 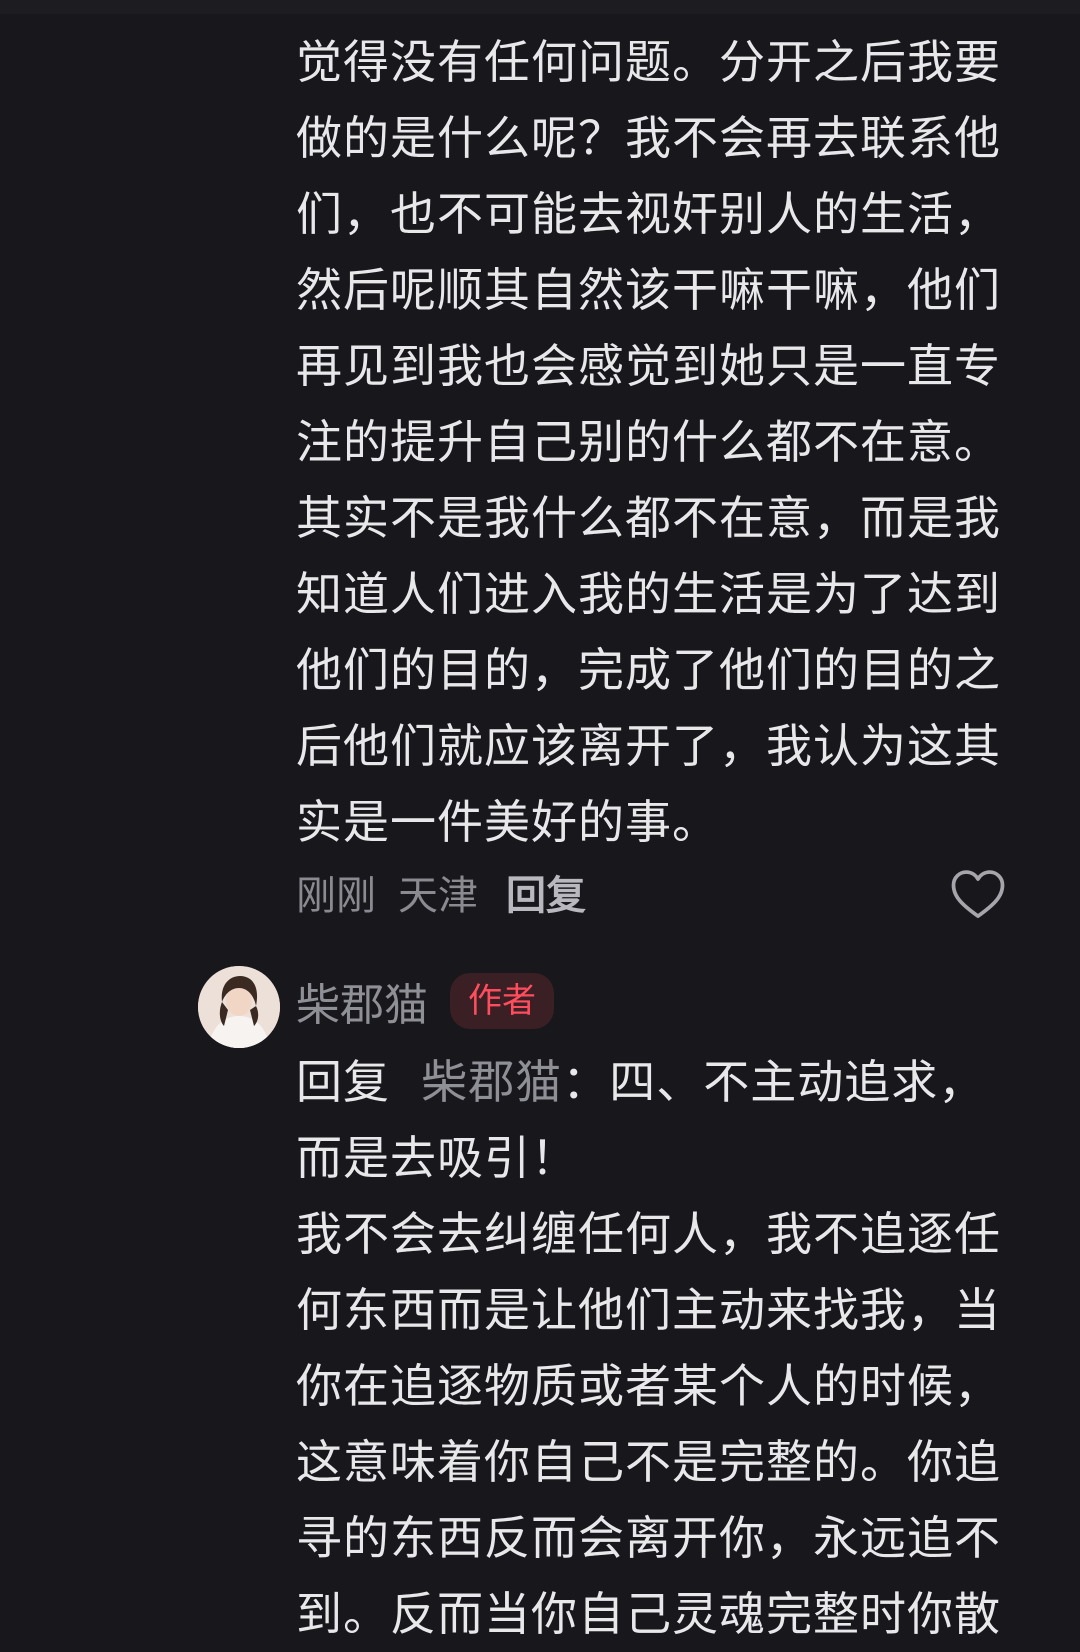 I want to click on heart-outline-icon, so click(x=978, y=894).